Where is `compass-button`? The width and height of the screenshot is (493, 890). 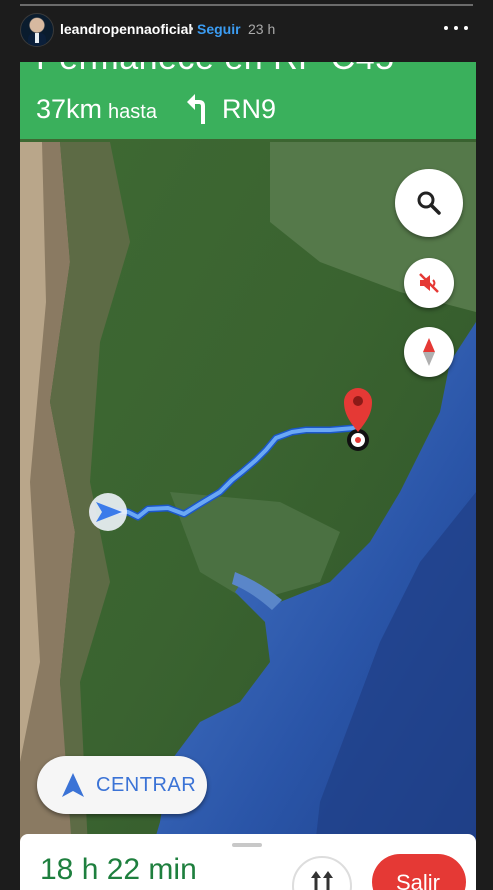 compass-button is located at coordinates (429, 352).